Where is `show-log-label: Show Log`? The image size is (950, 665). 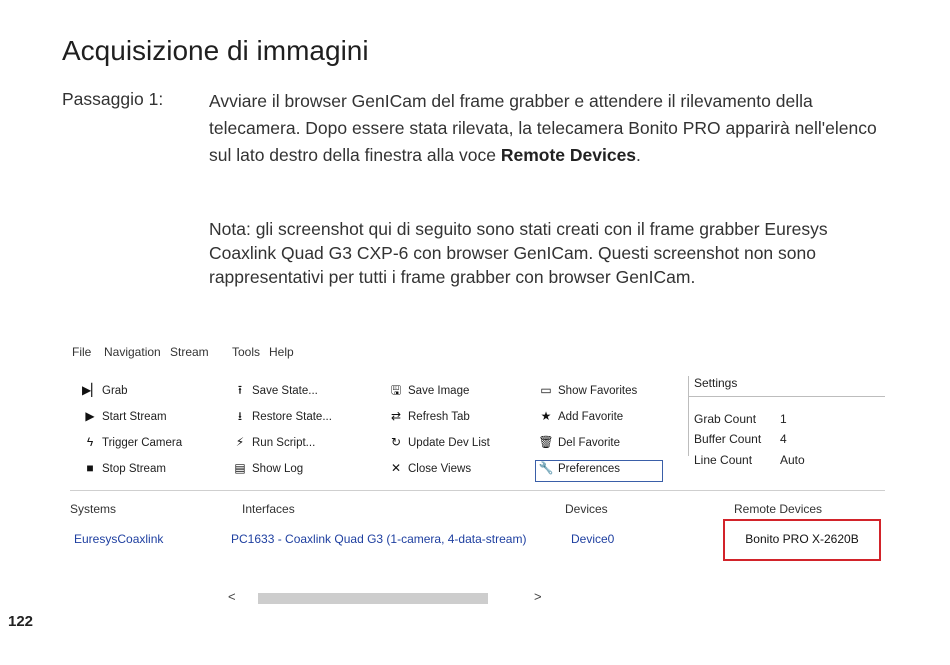
show-log-label: Show Log is located at coordinates (278, 469).